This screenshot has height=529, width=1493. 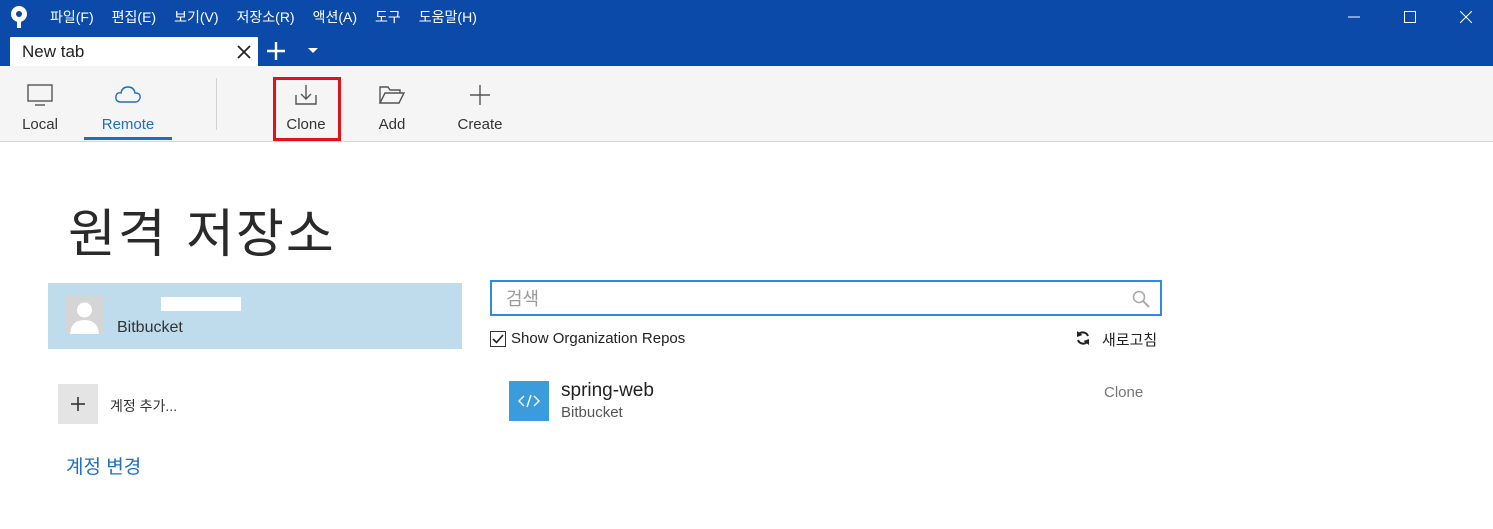 I want to click on menu-file: 파일(F), so click(x=72, y=17).